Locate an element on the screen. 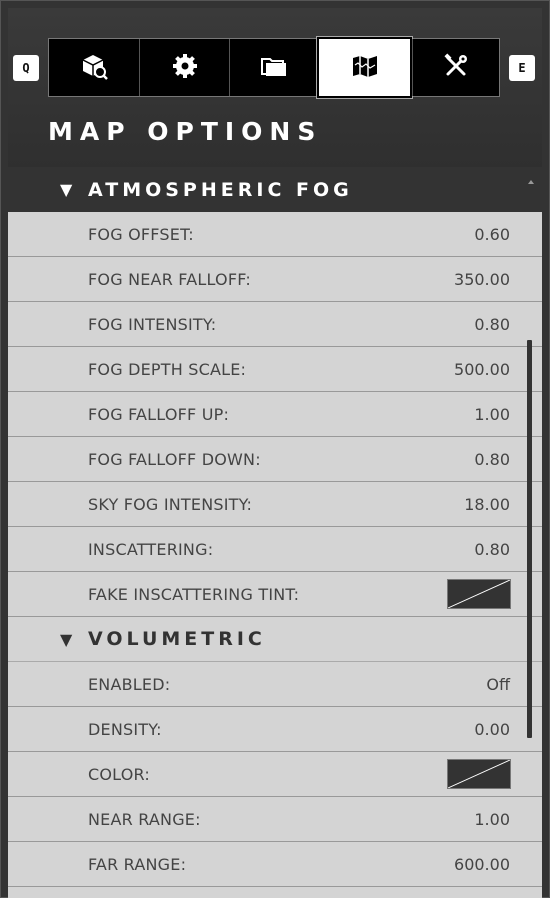 This screenshot has height=898, width=550. option-value-input: 600.00 is located at coordinates (482, 864).